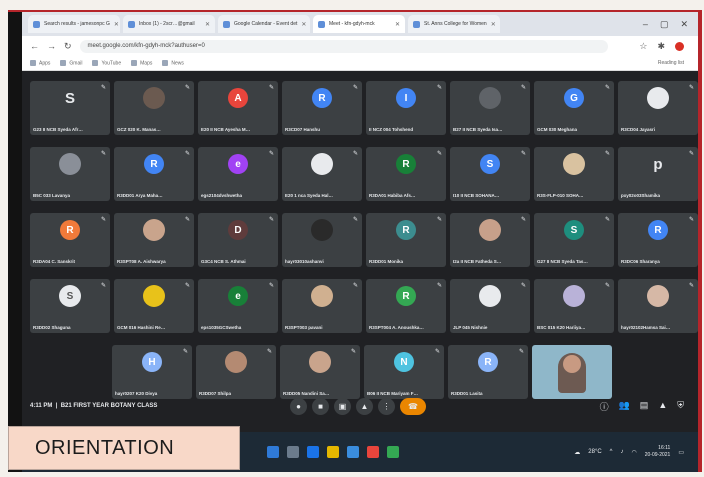 The height and width of the screenshot is (477, 704). What do you see at coordinates (322, 108) in the screenshot?
I see `participant-tile: R ✎ R3CD07 Hanshu` at bounding box center [322, 108].